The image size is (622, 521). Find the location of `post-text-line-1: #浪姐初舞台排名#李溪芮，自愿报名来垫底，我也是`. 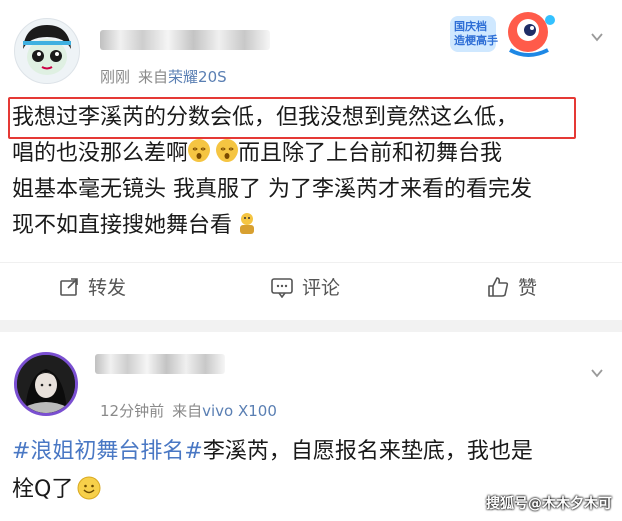

post-text-line-1: #浪姐初舞台排名#李溪芮，自愿报名来垫底，我也是 is located at coordinates (272, 452).